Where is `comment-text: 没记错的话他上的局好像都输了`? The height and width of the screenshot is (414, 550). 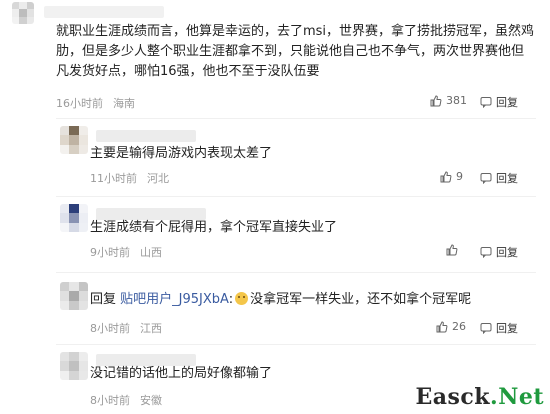 comment-text: 没记错的话他上的局好像都输了 is located at coordinates (181, 373).